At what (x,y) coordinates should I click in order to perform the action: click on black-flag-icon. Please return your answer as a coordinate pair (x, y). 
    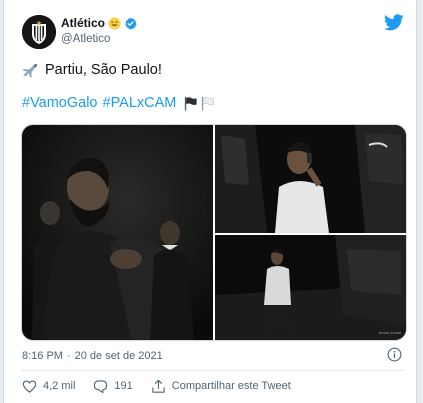
    Looking at the image, I should click on (191, 103).